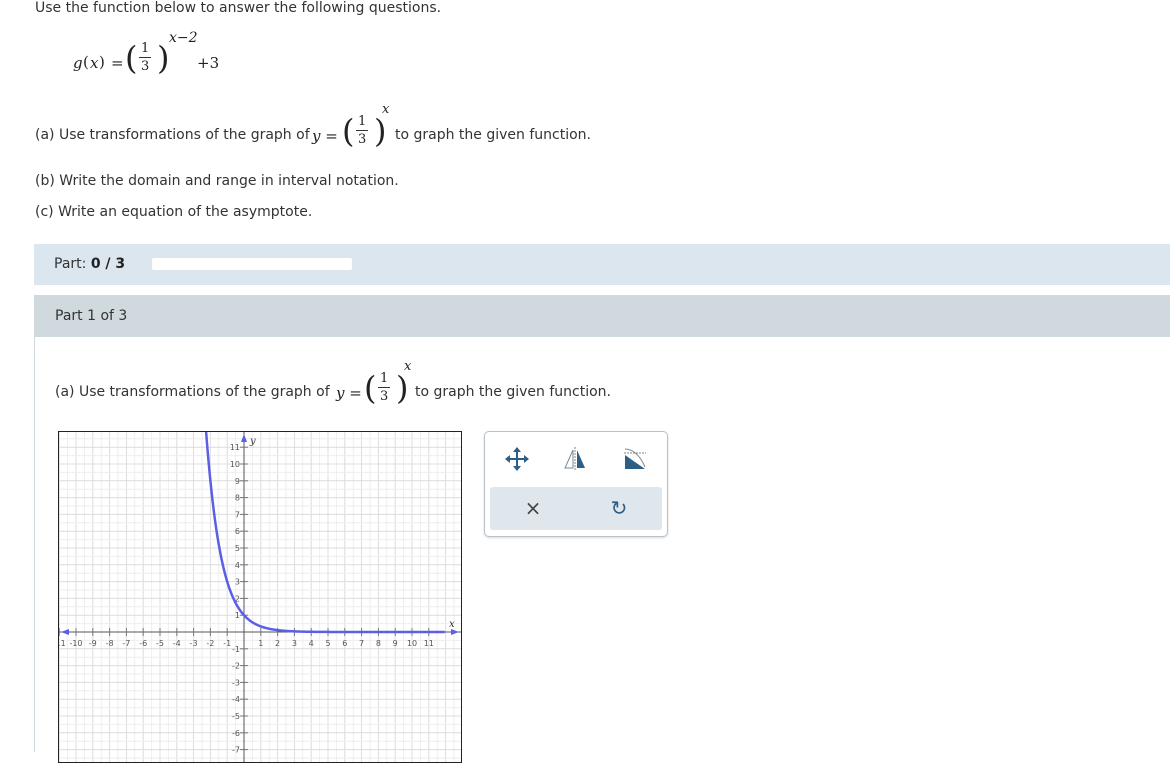 The width and height of the screenshot is (1170, 763). Describe the element at coordinates (78, 63) in the screenshot. I see `function-name: g` at that location.